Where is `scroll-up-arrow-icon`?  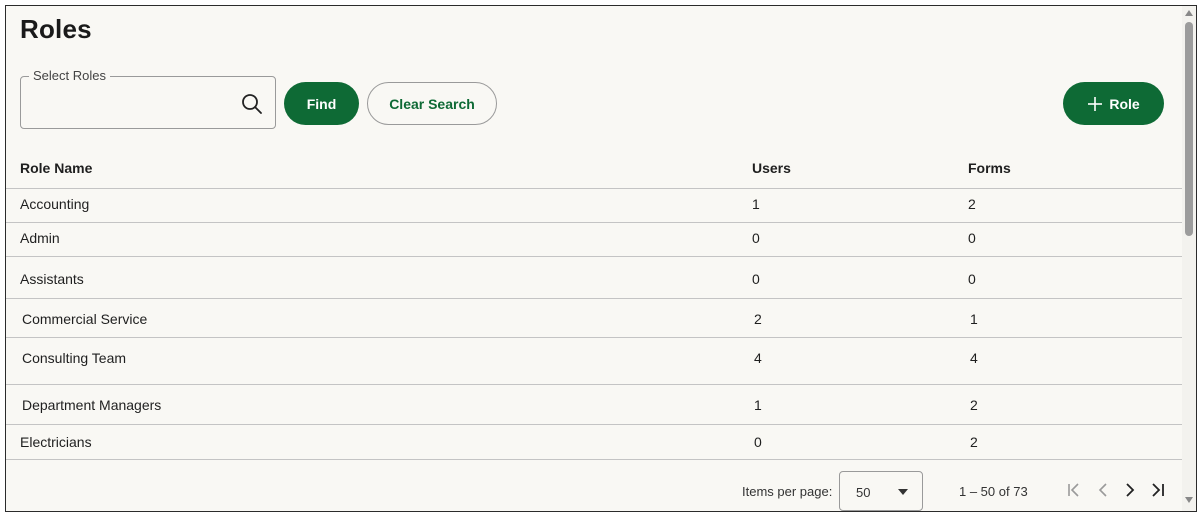
scroll-up-arrow-icon is located at coordinates (1189, 13).